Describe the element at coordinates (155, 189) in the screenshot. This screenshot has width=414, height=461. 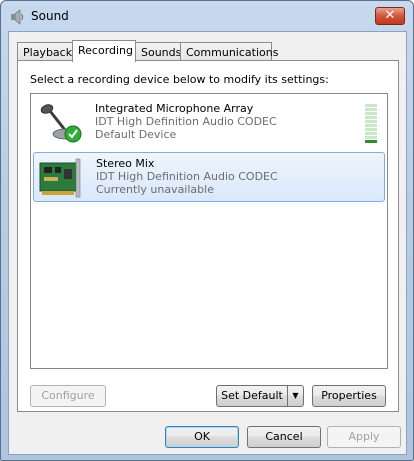
I see `device-status: Currently unavailable` at that location.